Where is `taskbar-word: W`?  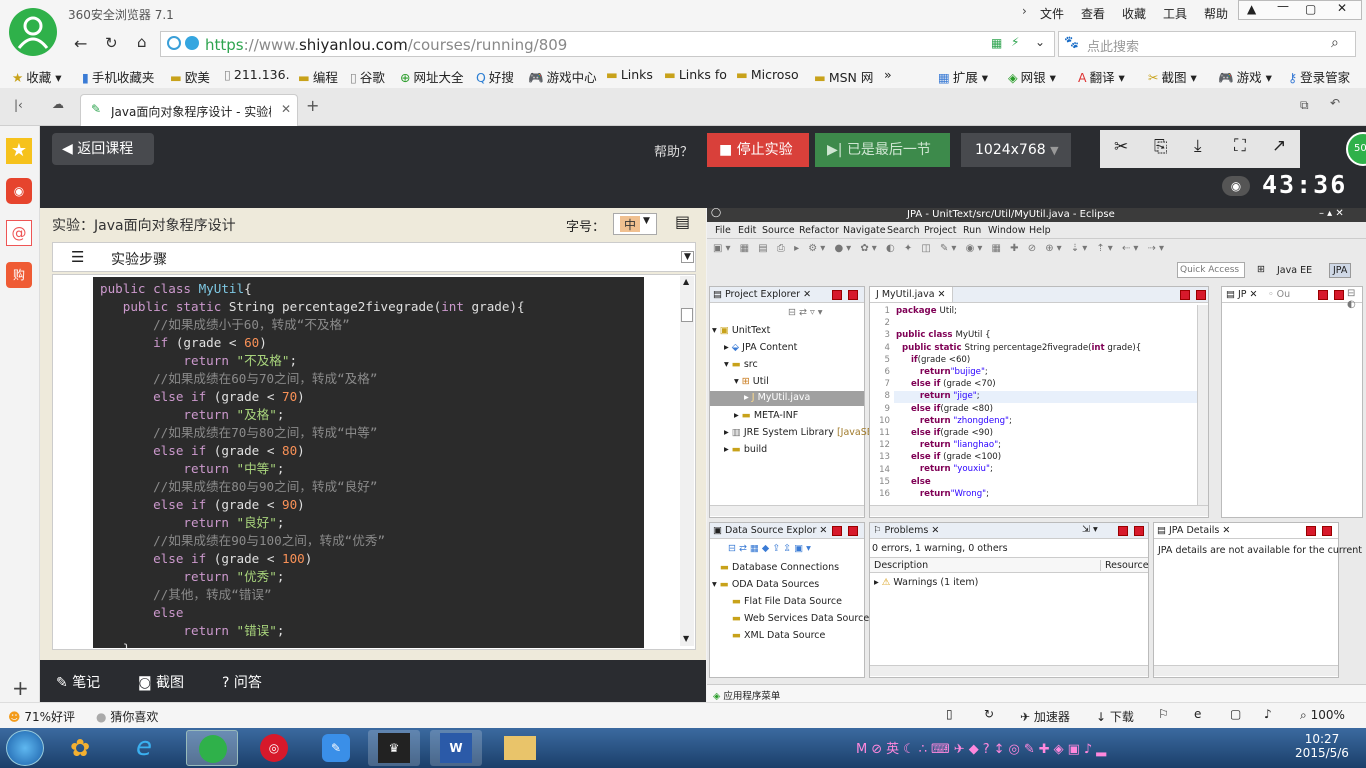
taskbar-word: W is located at coordinates (456, 748).